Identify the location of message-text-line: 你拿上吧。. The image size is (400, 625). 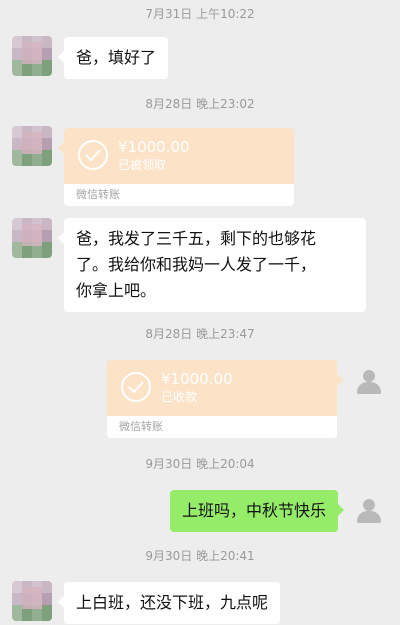
(116, 290).